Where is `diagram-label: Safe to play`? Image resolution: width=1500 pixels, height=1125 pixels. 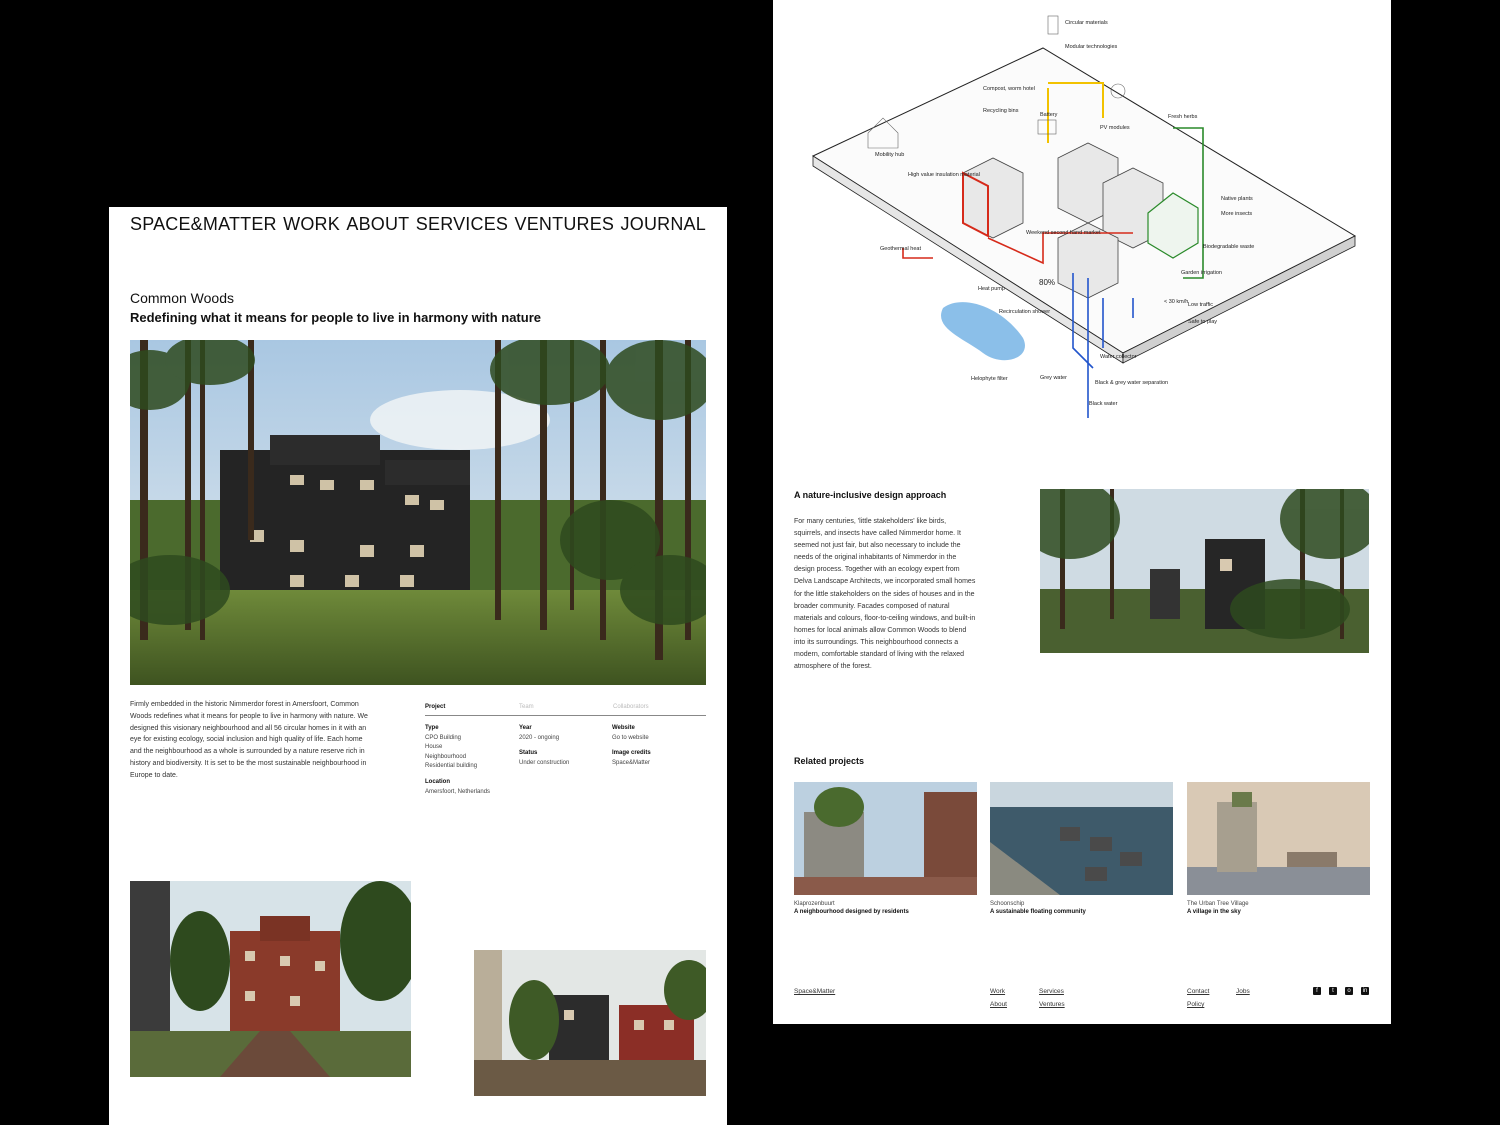 diagram-label: Safe to play is located at coordinates (1202, 322).